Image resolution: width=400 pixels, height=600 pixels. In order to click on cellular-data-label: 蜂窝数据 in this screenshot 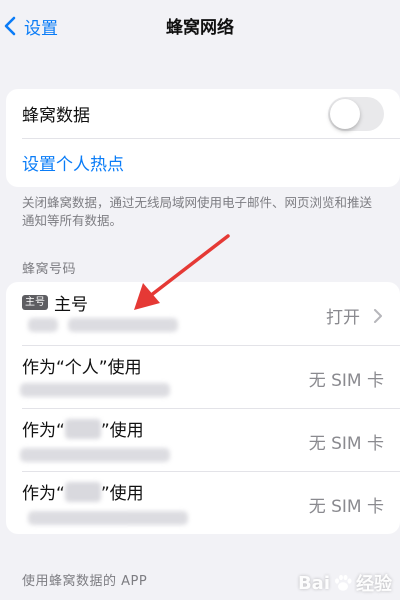, I will do `click(56, 116)`.